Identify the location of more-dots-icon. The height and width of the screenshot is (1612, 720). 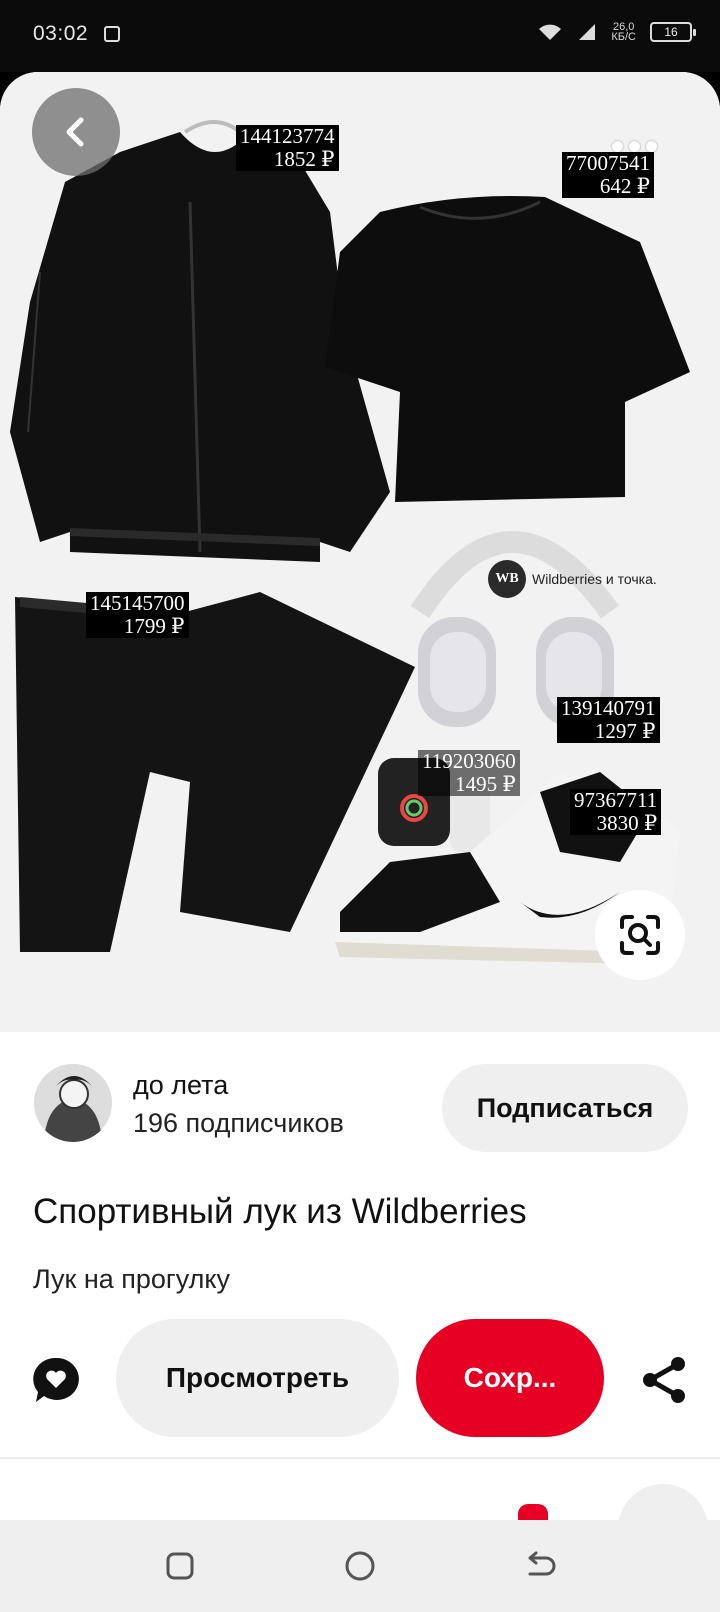
(617, 146).